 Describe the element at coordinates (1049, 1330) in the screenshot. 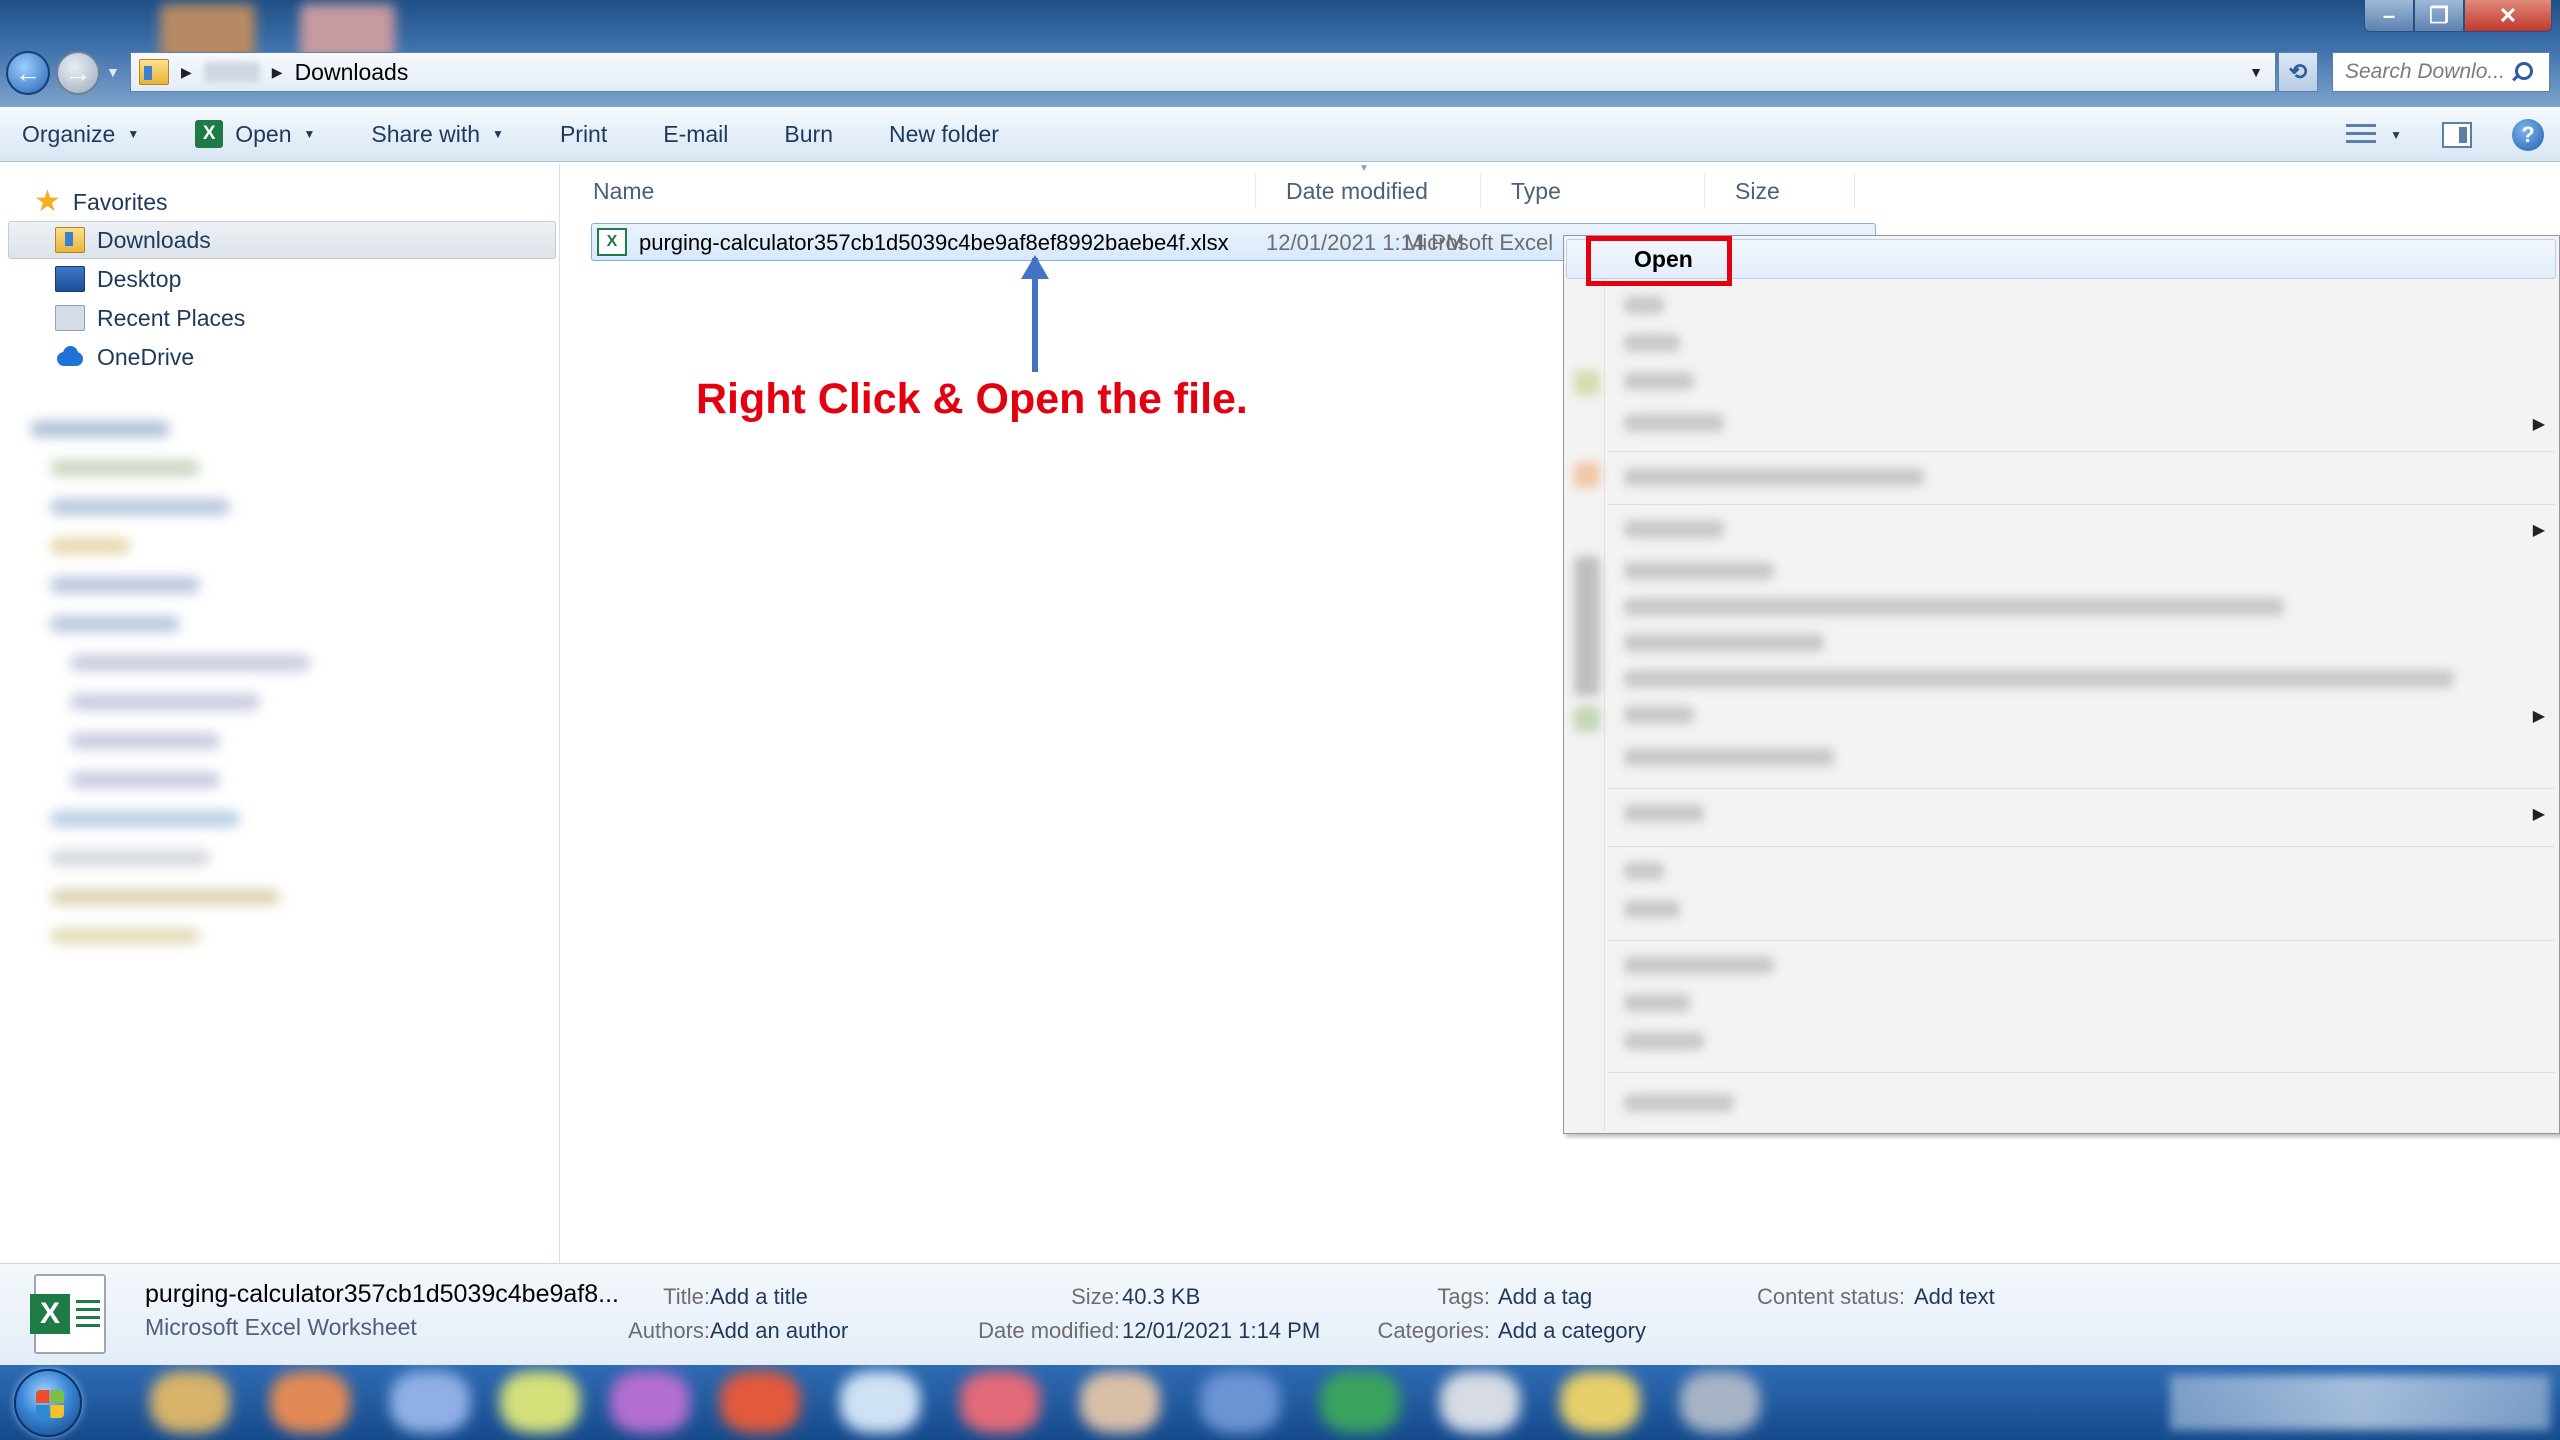

I see `date-modified-label: Date modified:` at that location.